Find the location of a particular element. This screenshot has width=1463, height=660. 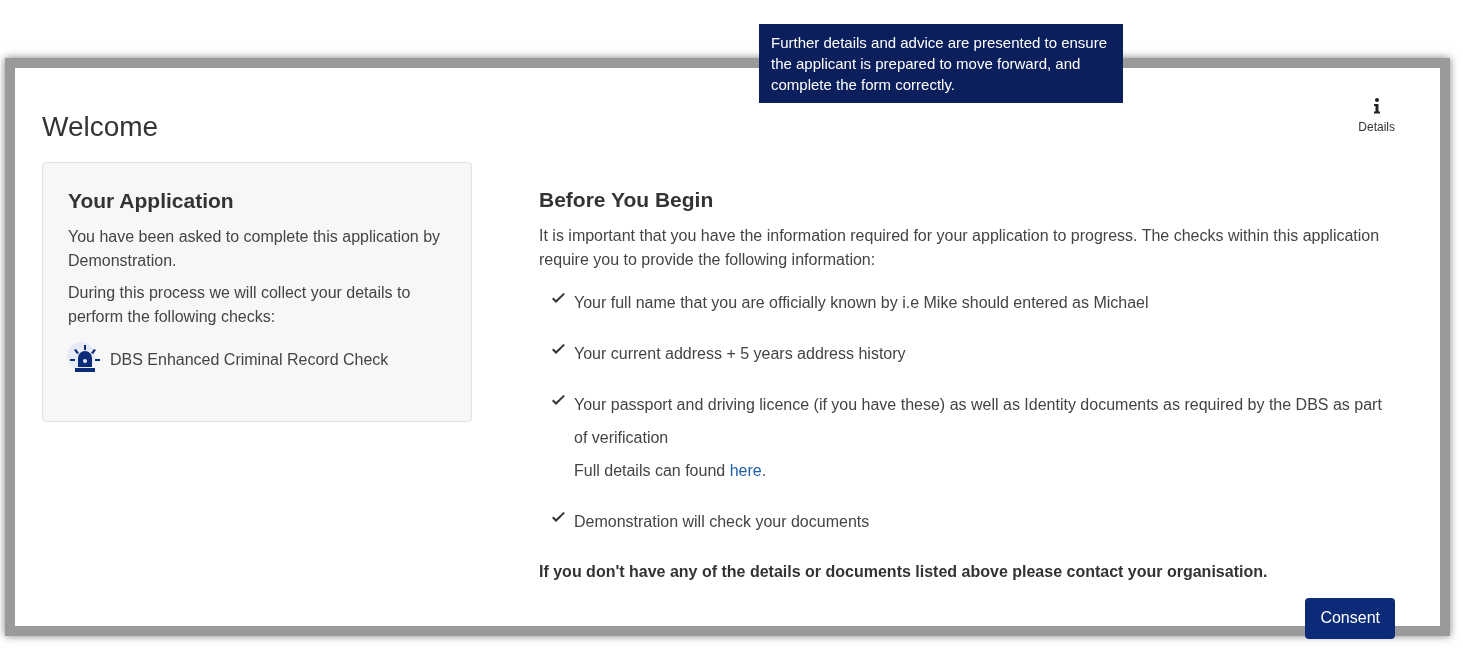

consent-button: Consent is located at coordinates (1350, 618).